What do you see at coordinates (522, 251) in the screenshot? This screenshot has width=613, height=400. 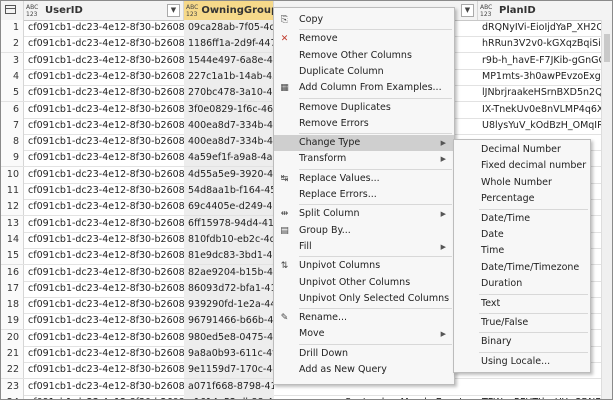 I see `type-option-time: Time` at bounding box center [522, 251].